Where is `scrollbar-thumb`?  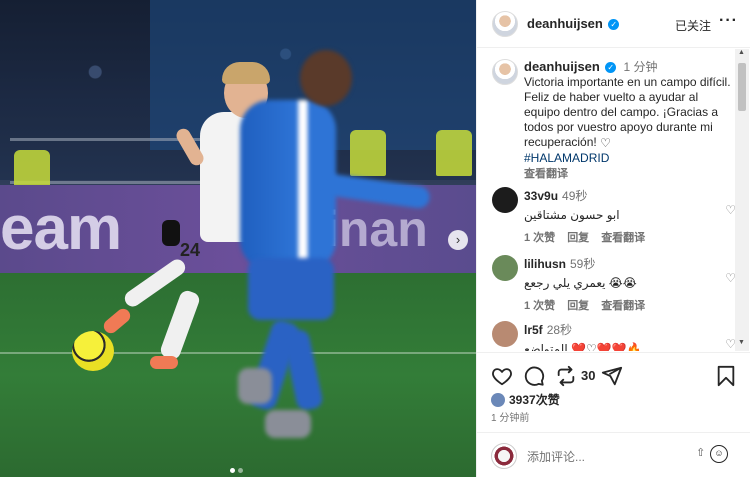
scrollbar-thumb is located at coordinates (742, 87).